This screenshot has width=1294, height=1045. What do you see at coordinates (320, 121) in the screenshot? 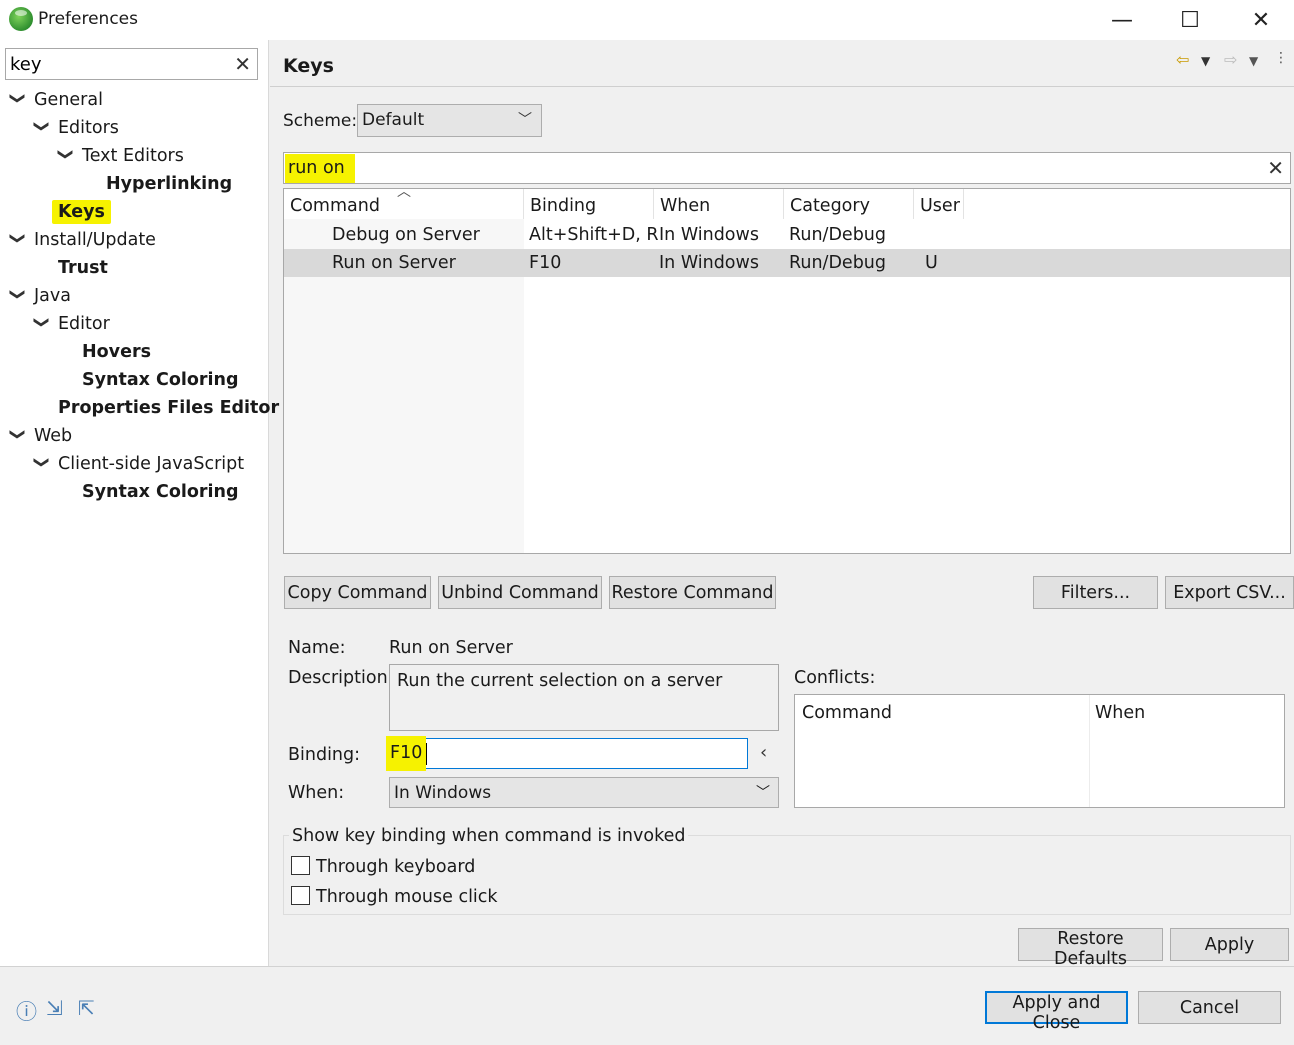
I see `scheme-label: Scheme:` at bounding box center [320, 121].